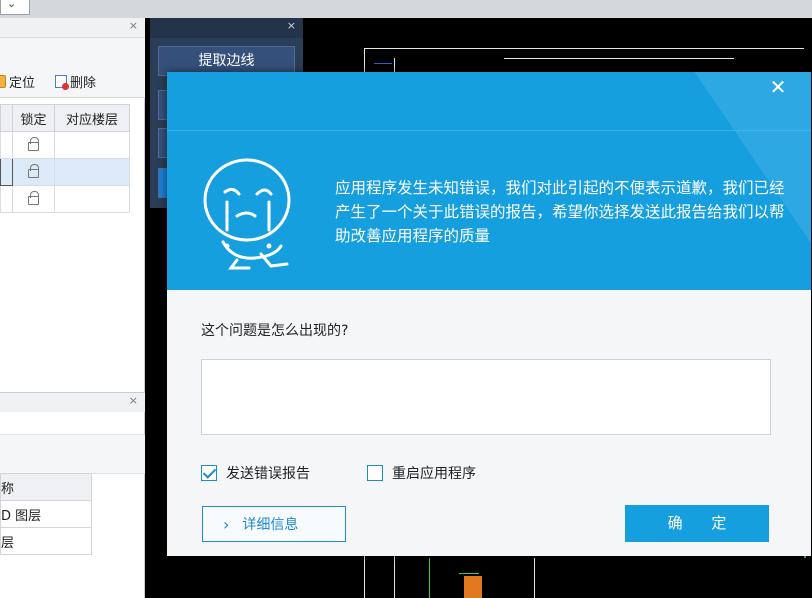  Describe the element at coordinates (226, 28) in the screenshot. I see `tools-panel-header: ×` at that location.